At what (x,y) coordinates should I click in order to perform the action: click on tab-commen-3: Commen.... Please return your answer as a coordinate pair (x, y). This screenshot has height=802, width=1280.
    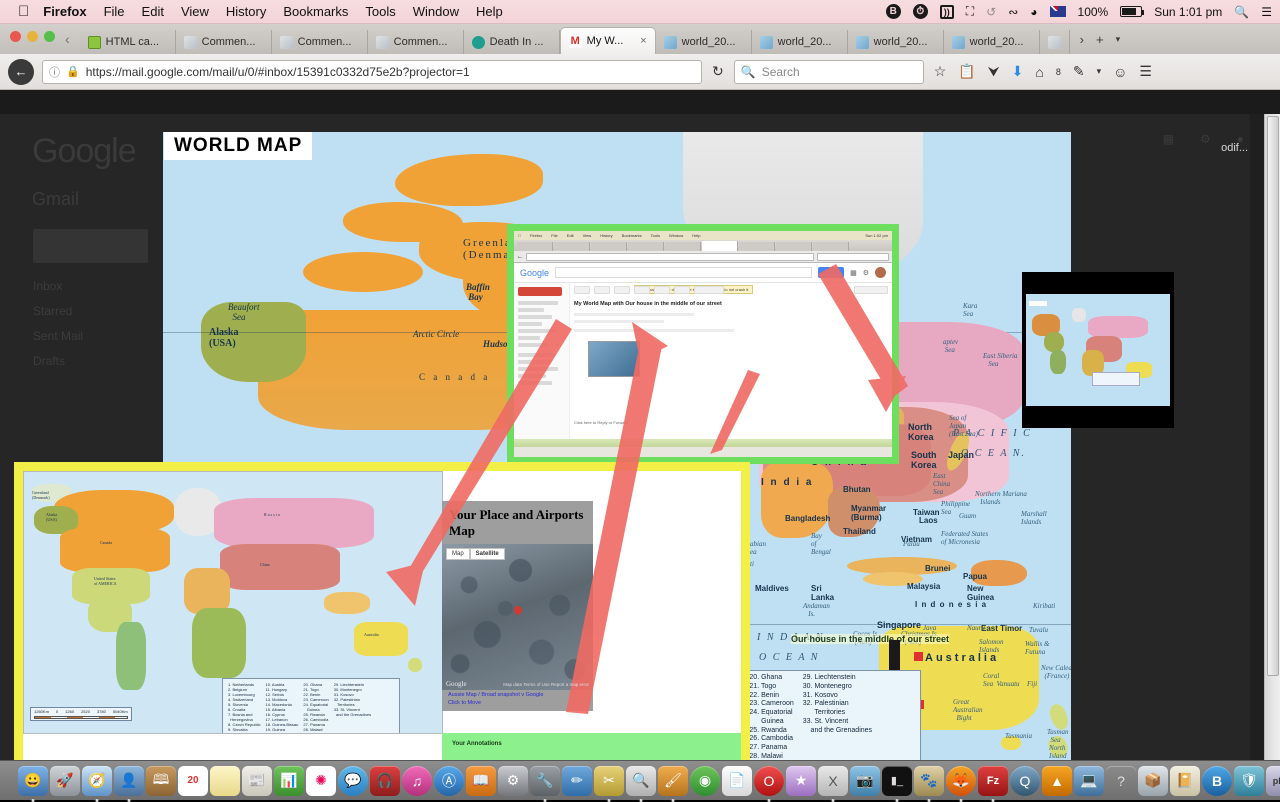
    Looking at the image, I should click on (416, 42).